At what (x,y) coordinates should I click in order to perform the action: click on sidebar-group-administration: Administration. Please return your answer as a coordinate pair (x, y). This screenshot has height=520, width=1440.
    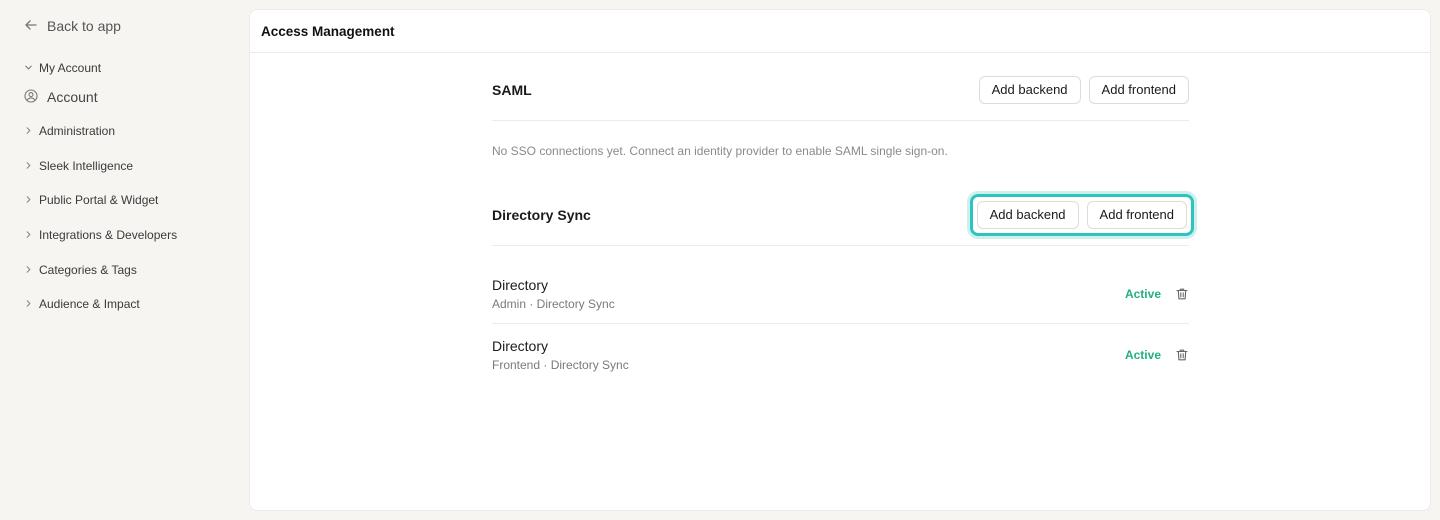
    Looking at the image, I should click on (69, 131).